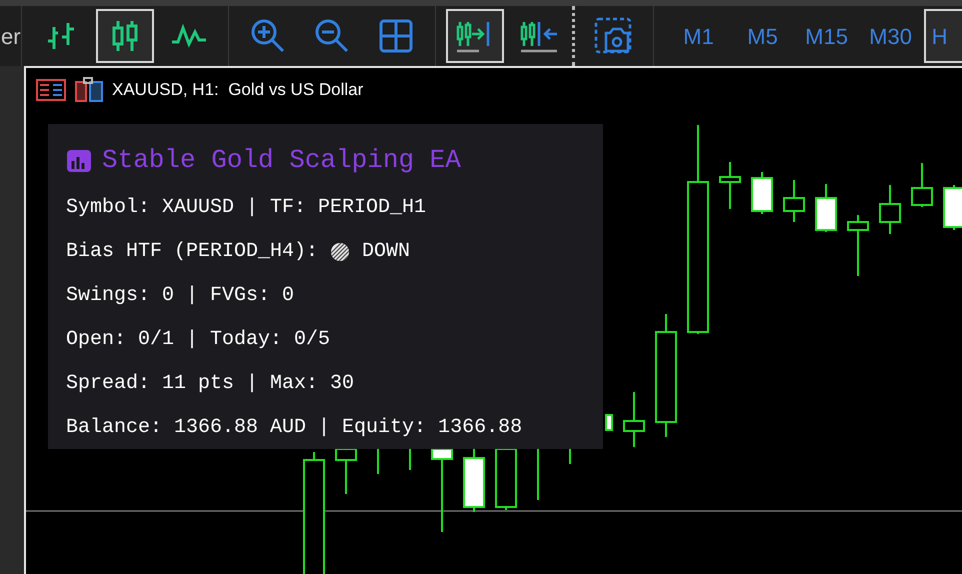  Describe the element at coordinates (891, 36) in the screenshot. I see `timeframe-button: M30` at that location.